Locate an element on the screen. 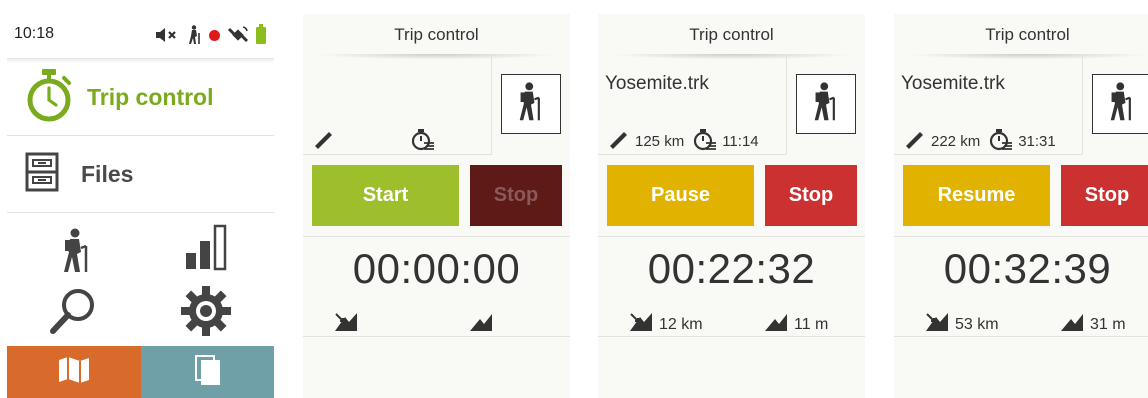 This screenshot has width=1148, height=398. gear-icon is located at coordinates (206, 311).